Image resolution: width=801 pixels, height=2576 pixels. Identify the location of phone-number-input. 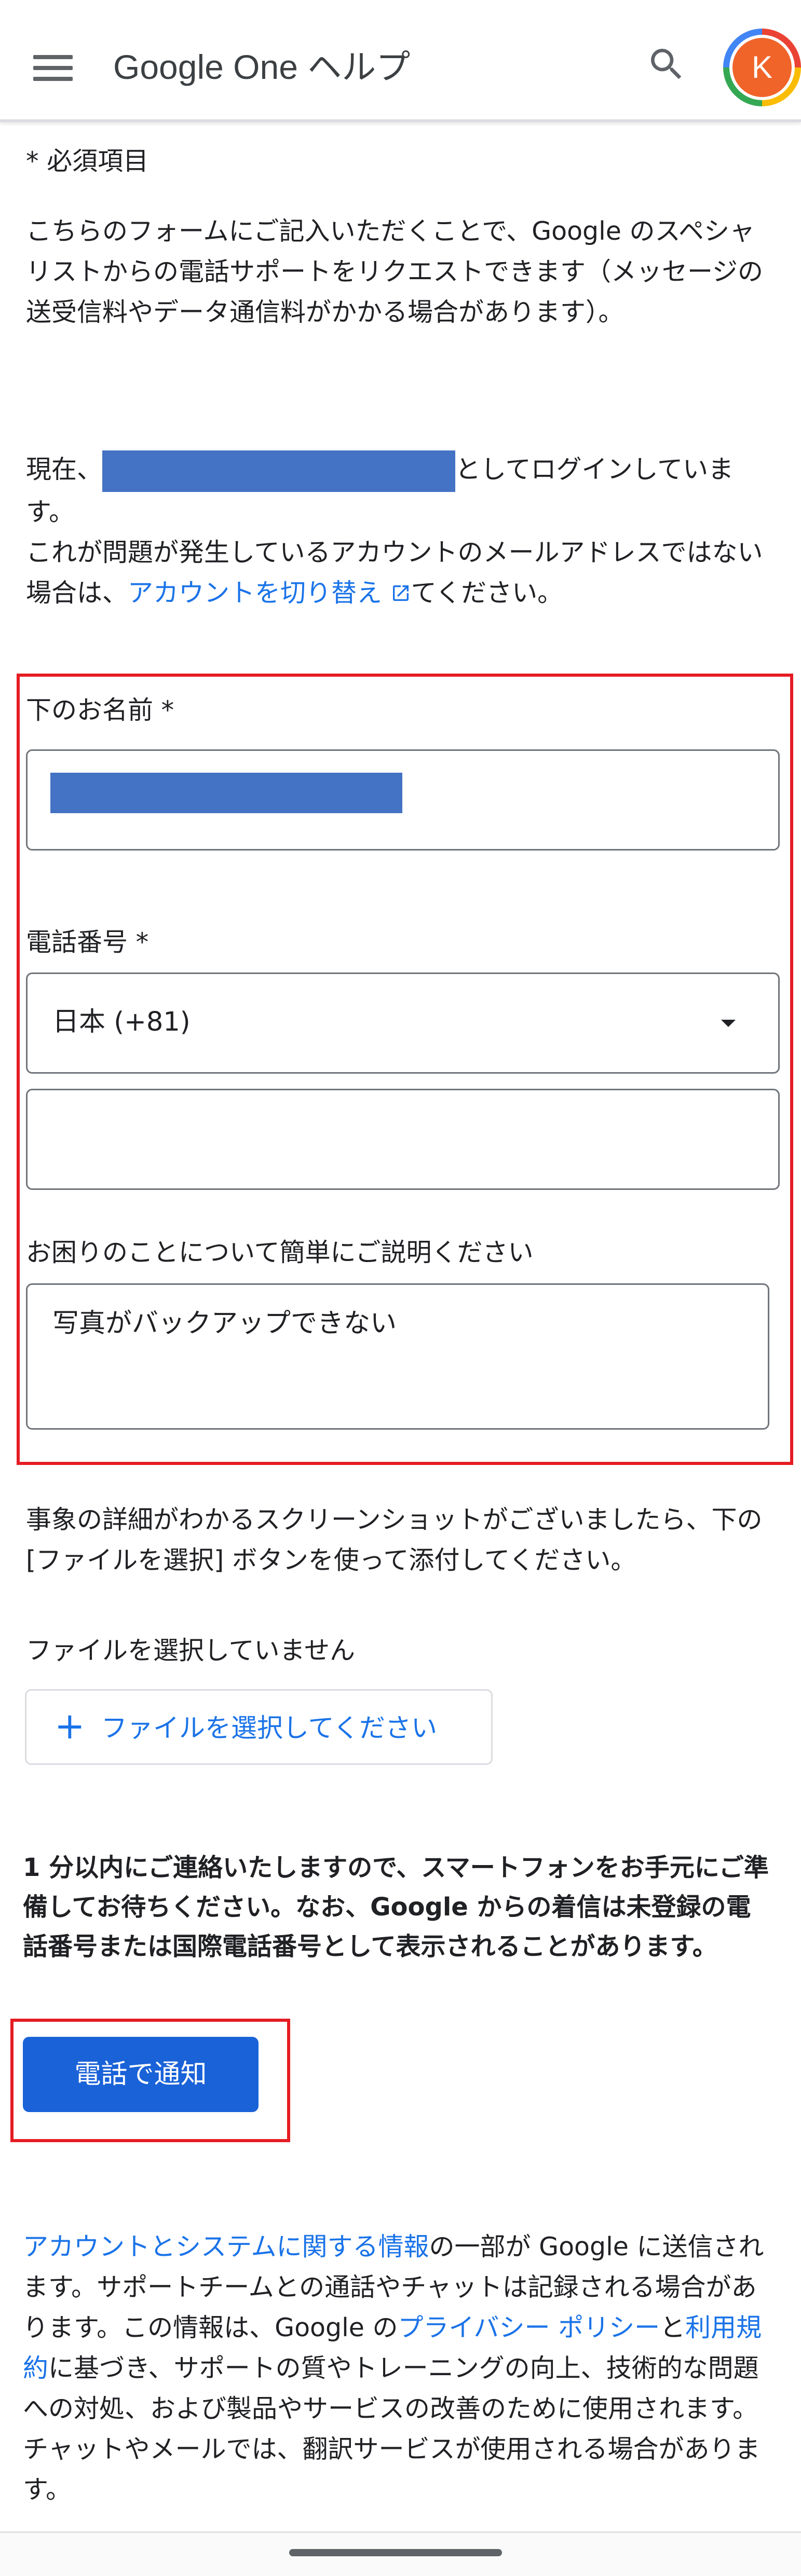
(403, 1139).